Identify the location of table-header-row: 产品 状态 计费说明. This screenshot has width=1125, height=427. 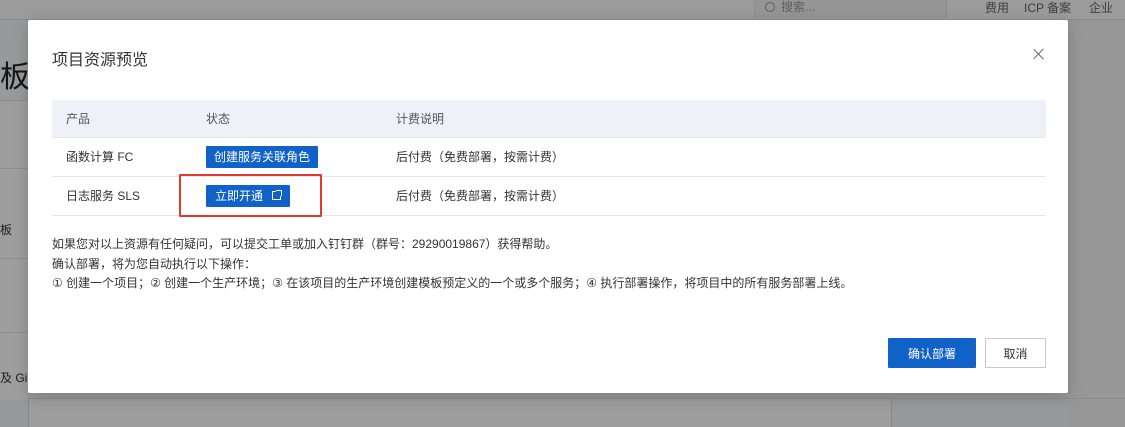
(549, 119).